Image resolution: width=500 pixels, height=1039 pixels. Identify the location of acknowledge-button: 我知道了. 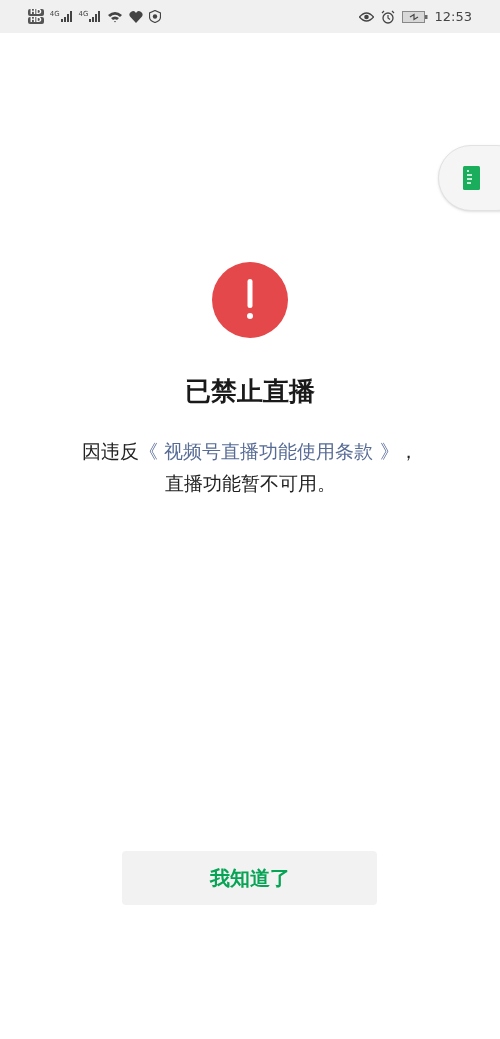
(249, 878).